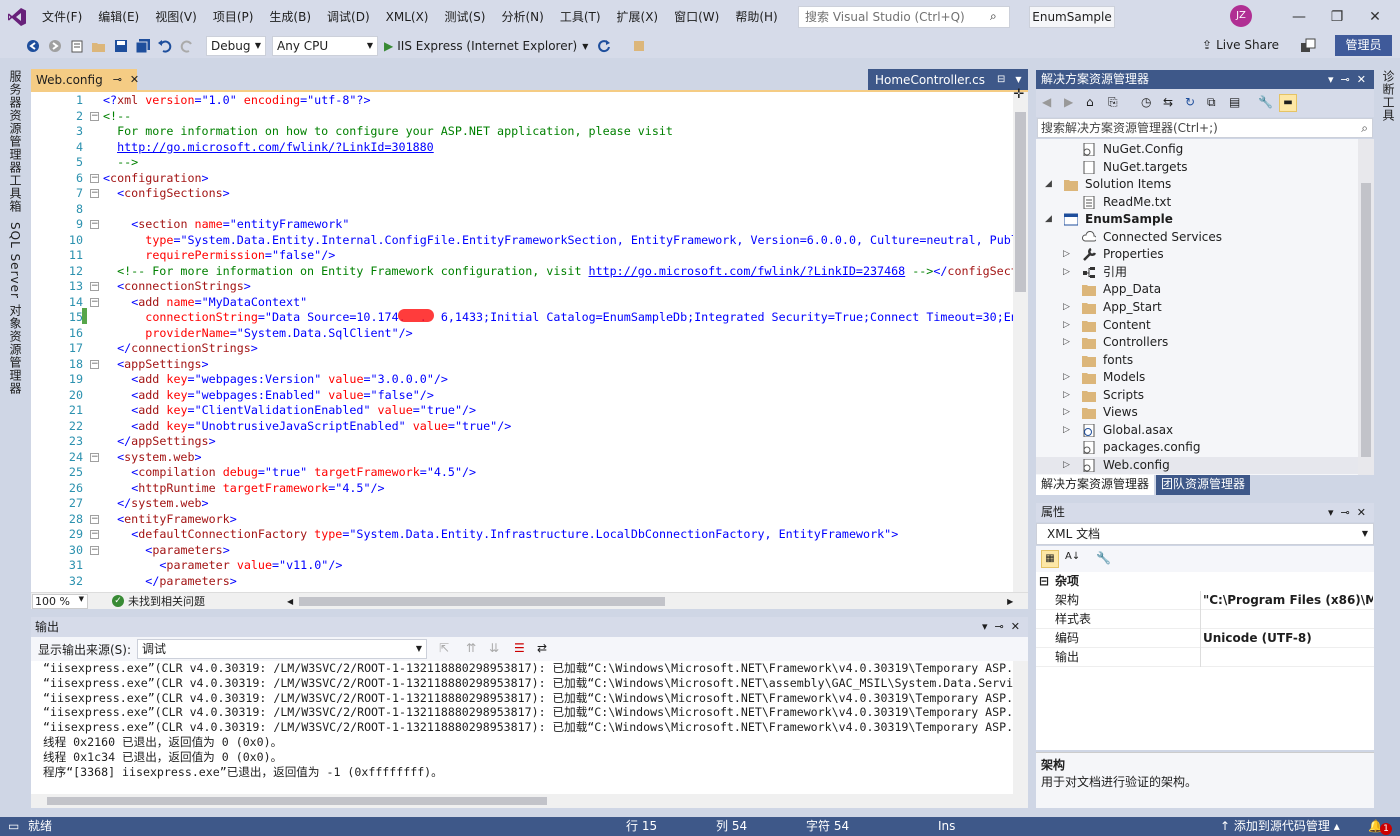 The height and width of the screenshot is (836, 1400). Describe the element at coordinates (1197, 185) in the screenshot. I see `tree-item: ◢ Solution Items` at that location.